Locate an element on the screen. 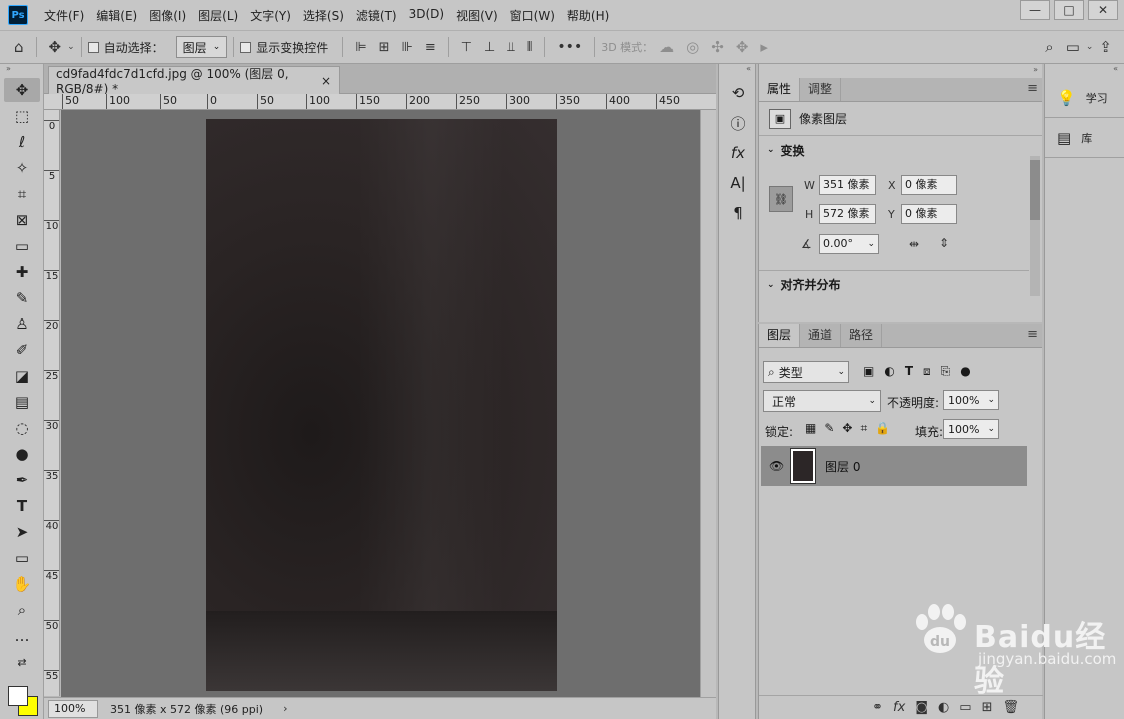  link-dimensions-icon: ⛓ is located at coordinates (781, 199).